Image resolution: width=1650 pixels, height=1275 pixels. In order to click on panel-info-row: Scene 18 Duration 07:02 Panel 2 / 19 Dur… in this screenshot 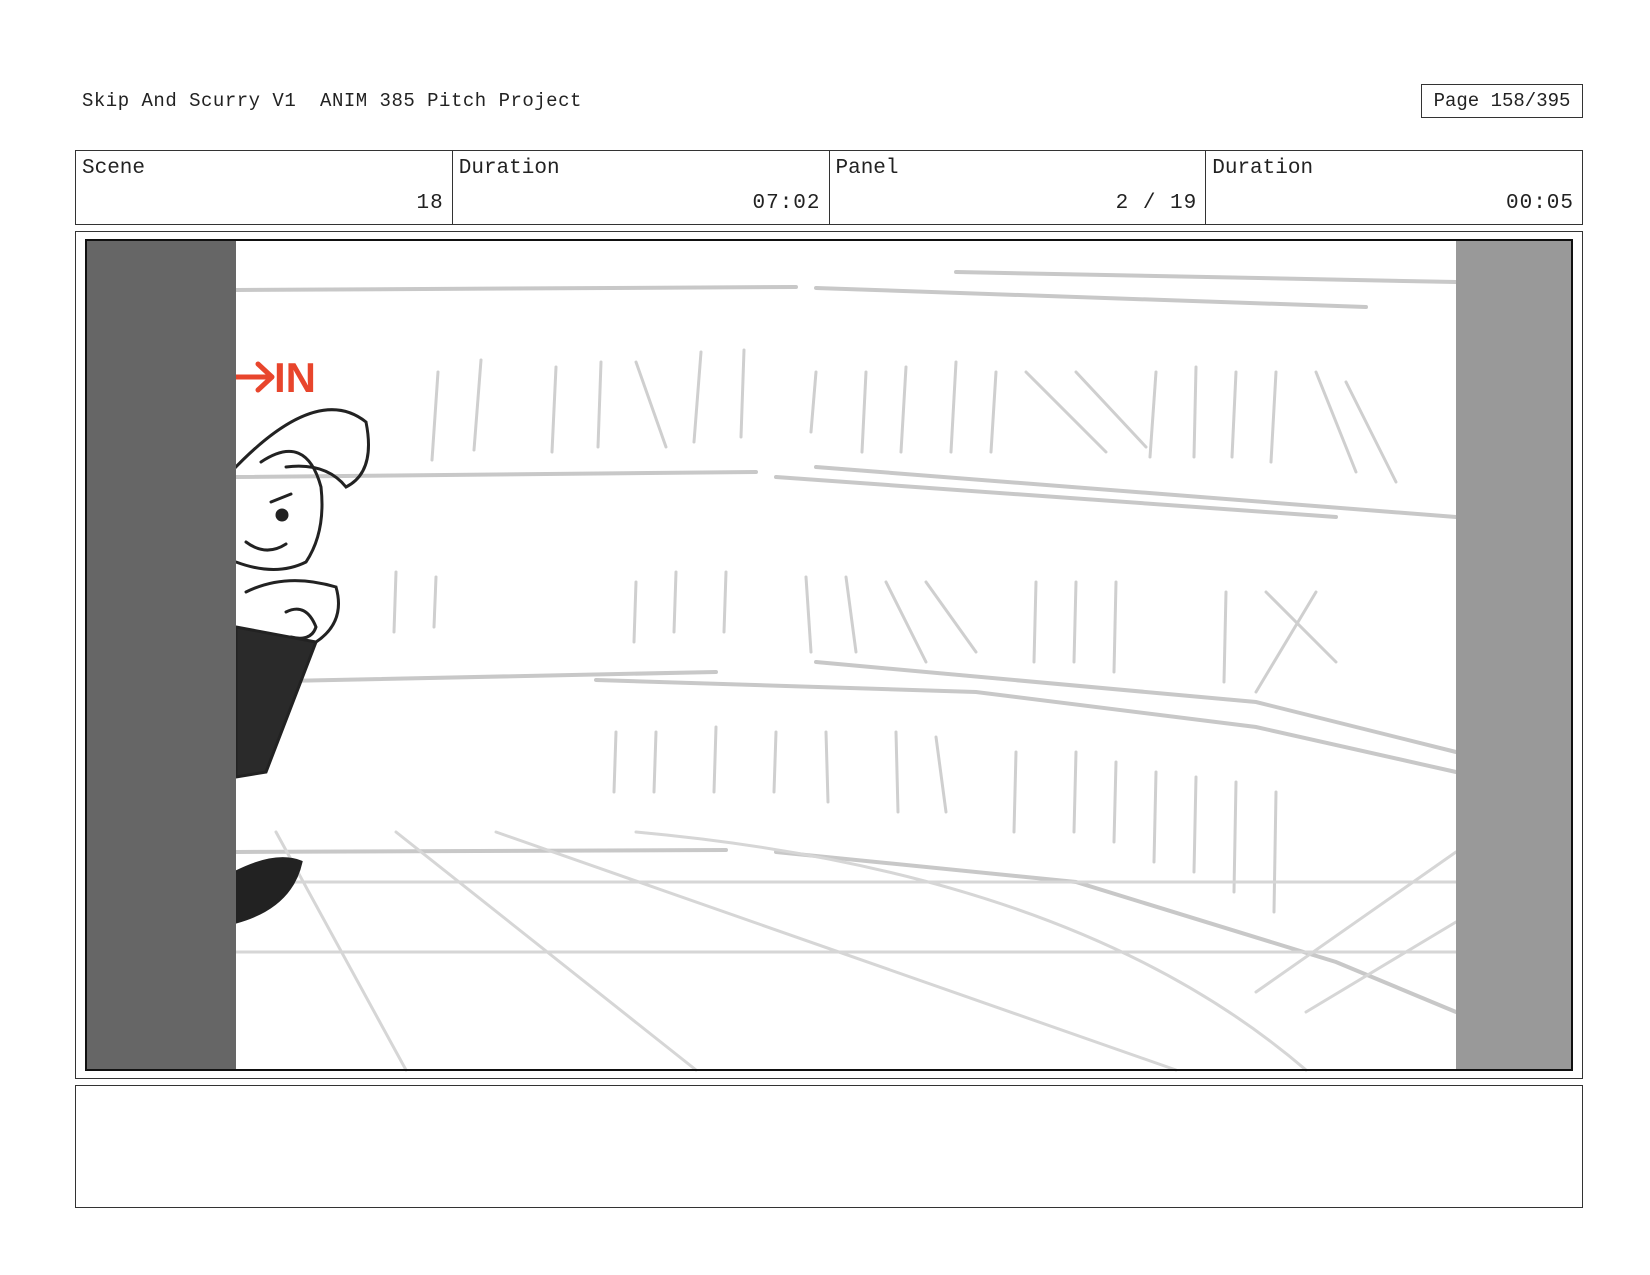, I will do `click(829, 187)`.